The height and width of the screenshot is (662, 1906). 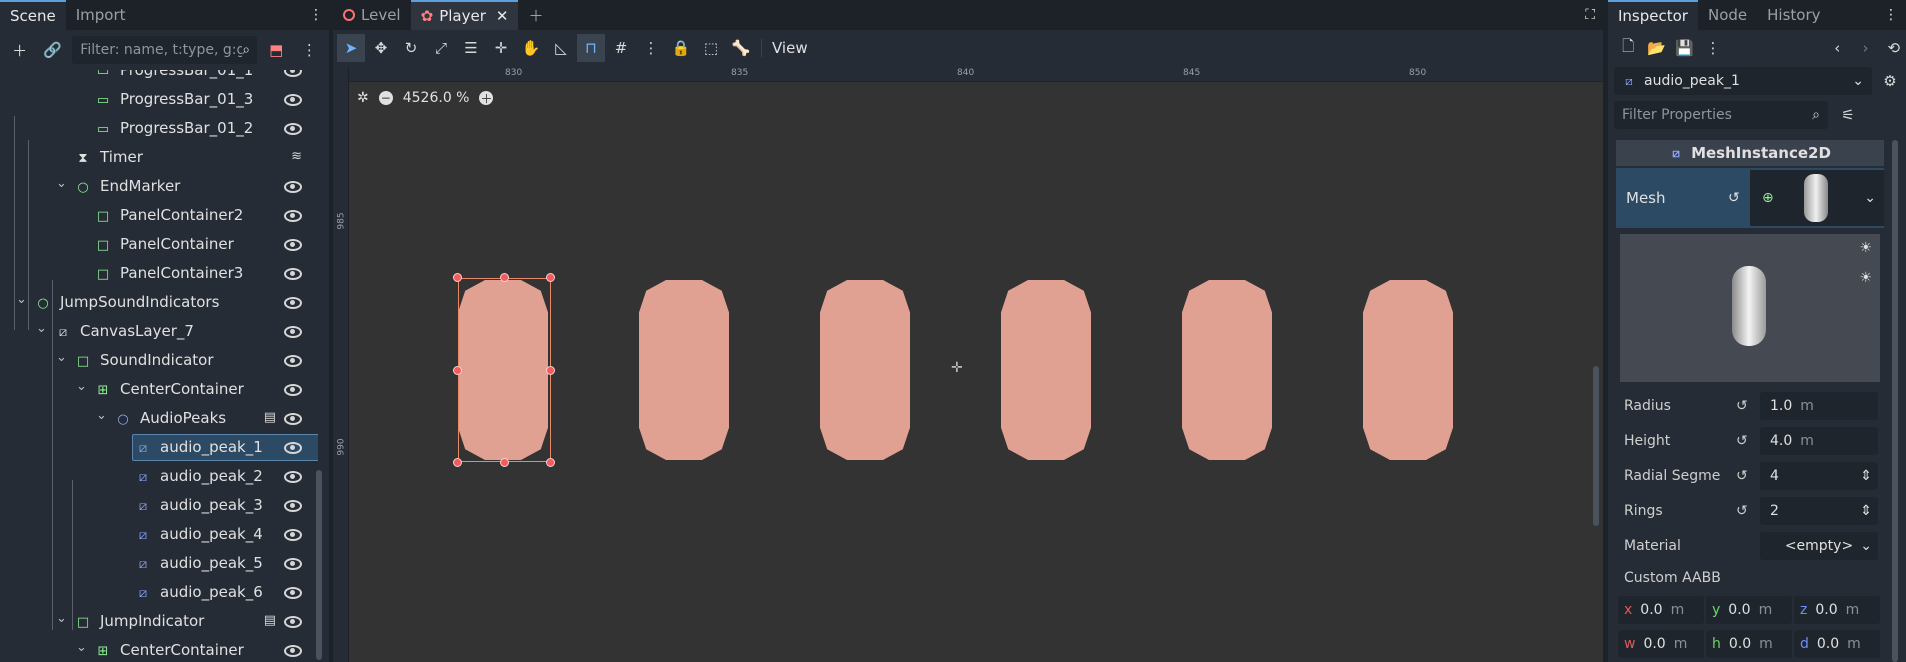 I want to click on grid-snap-icon: #, so click(x=621, y=48).